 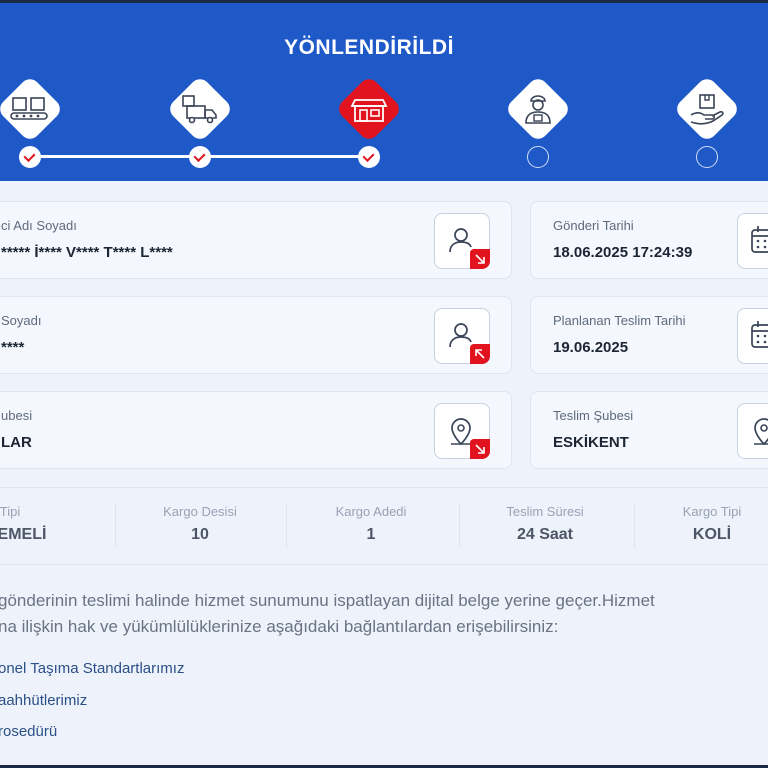 What do you see at coordinates (538, 157) in the screenshot?
I see `step-4-pending` at bounding box center [538, 157].